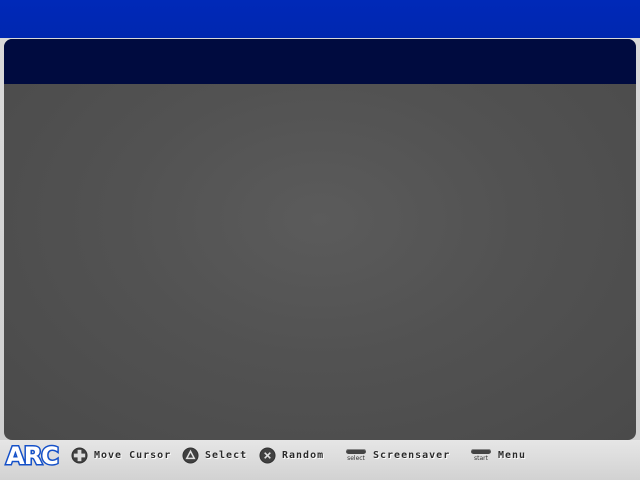 This screenshot has width=640, height=480. What do you see at coordinates (303, 455) in the screenshot?
I see `hint-label: Random` at bounding box center [303, 455].